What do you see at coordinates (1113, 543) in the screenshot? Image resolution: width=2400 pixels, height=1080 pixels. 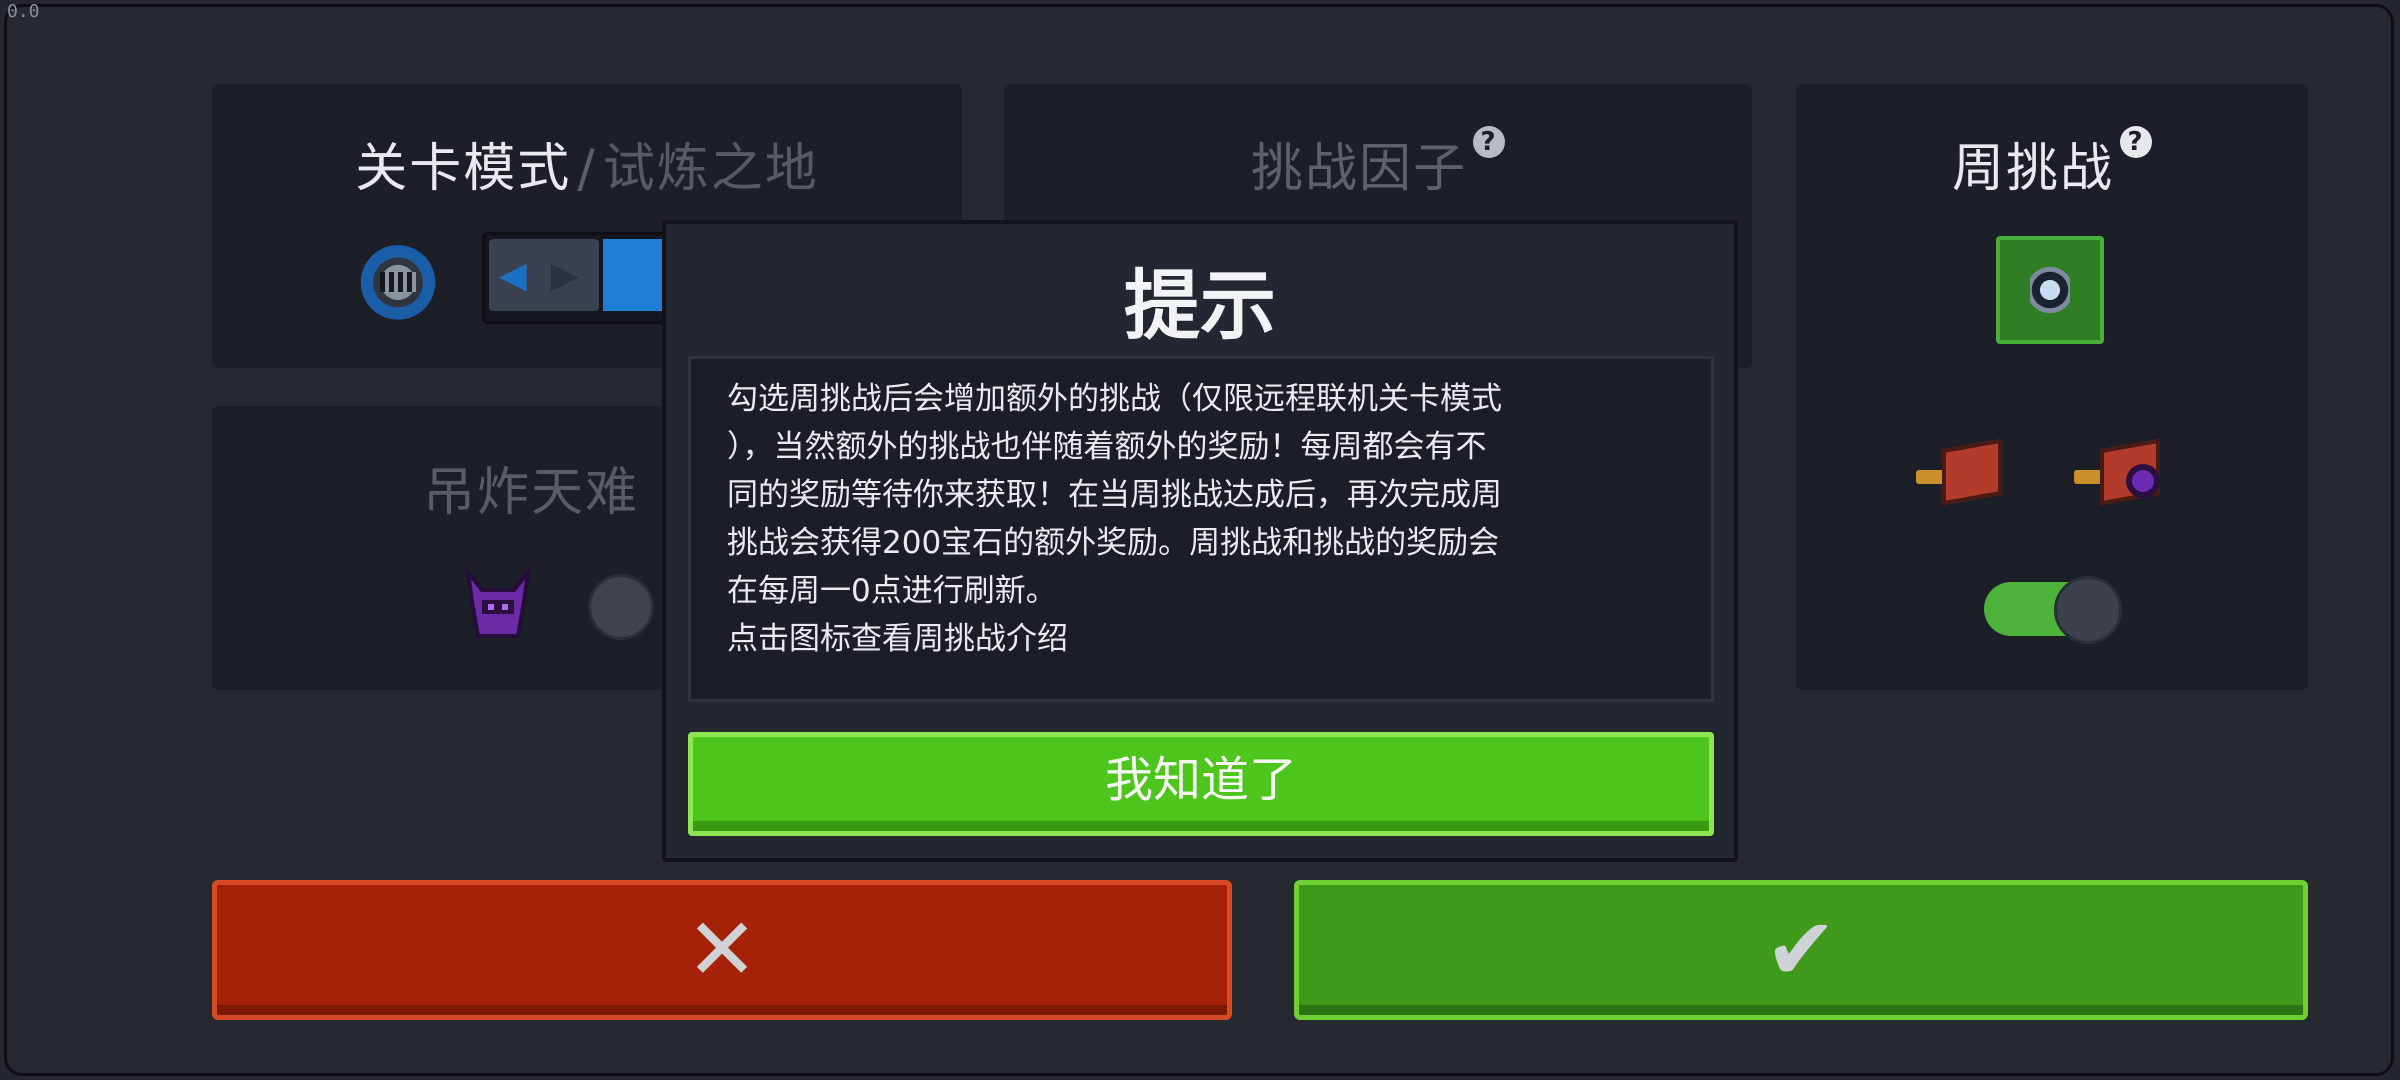 I see `dialog-line: 挑战会获得200宝石的额外奖励。周挑战和挑战的奖励会` at bounding box center [1113, 543].